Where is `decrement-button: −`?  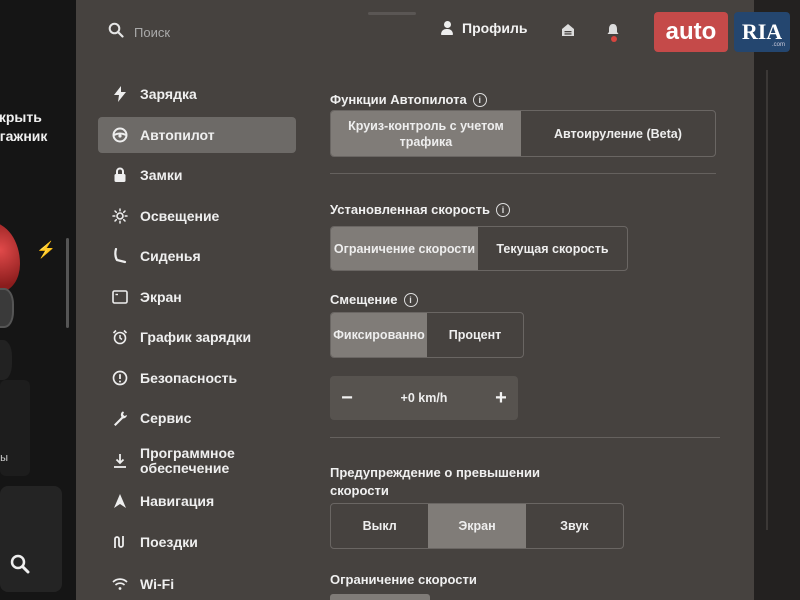
decrement-button: − is located at coordinates (347, 398).